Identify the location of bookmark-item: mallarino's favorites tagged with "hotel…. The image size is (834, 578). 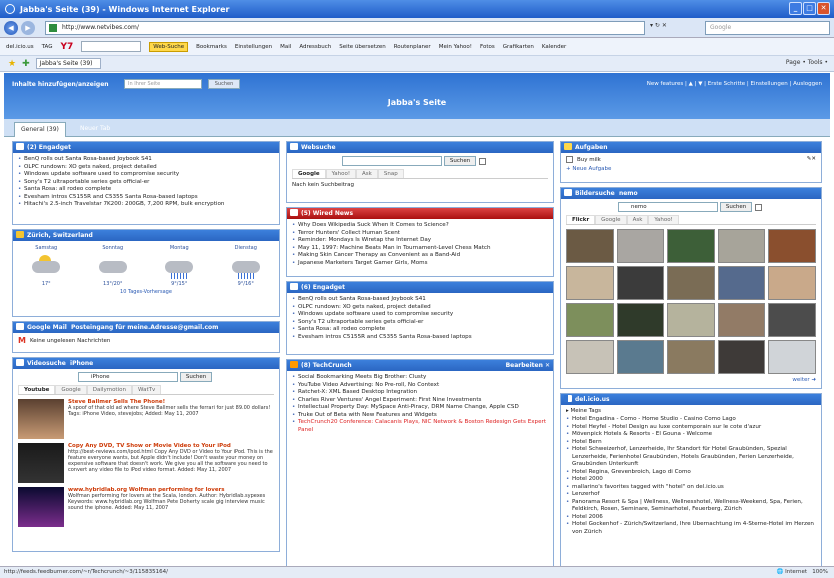
(691, 488).